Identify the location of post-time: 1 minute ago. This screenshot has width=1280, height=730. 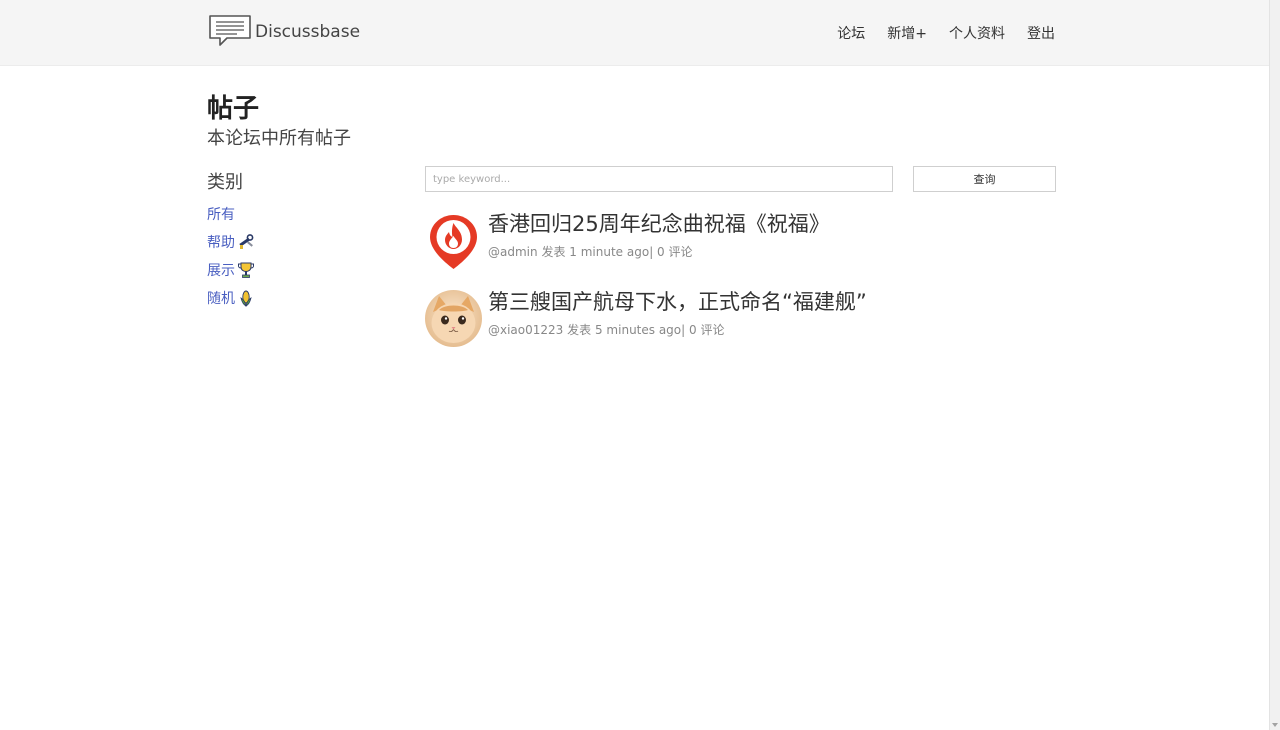
(609, 252).